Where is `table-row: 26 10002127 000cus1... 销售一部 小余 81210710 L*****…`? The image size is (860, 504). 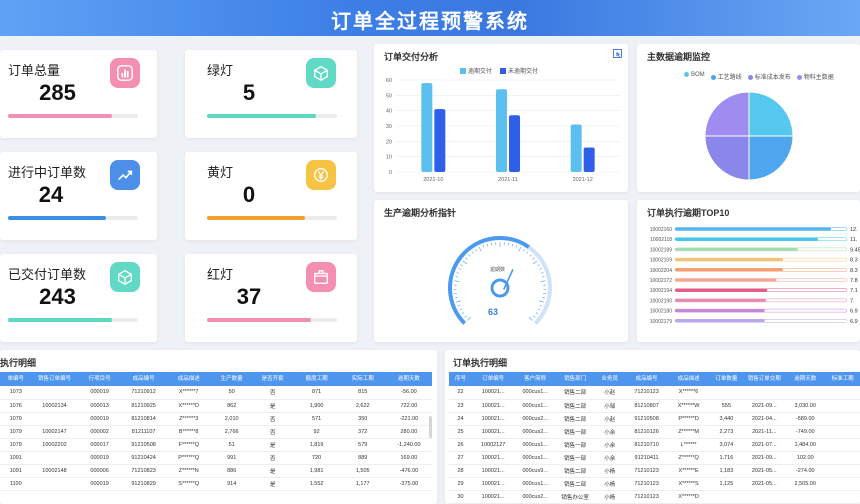 table-row: 26 10002127 000cus1... 销售一部 小余 81210710 L*****… is located at coordinates (654, 445).